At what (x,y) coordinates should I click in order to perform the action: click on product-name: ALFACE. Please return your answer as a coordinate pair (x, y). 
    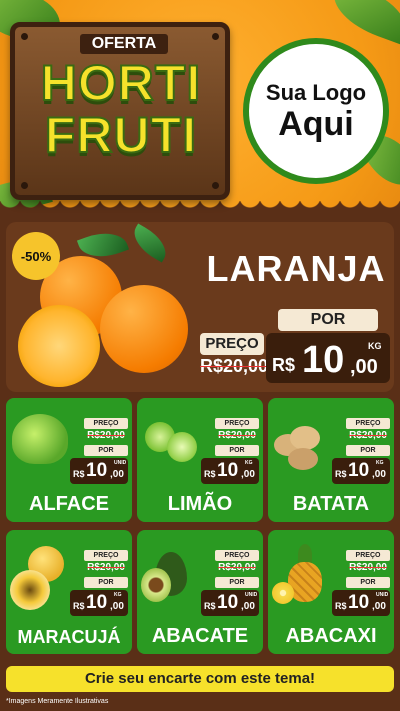
    Looking at the image, I should click on (69, 504).